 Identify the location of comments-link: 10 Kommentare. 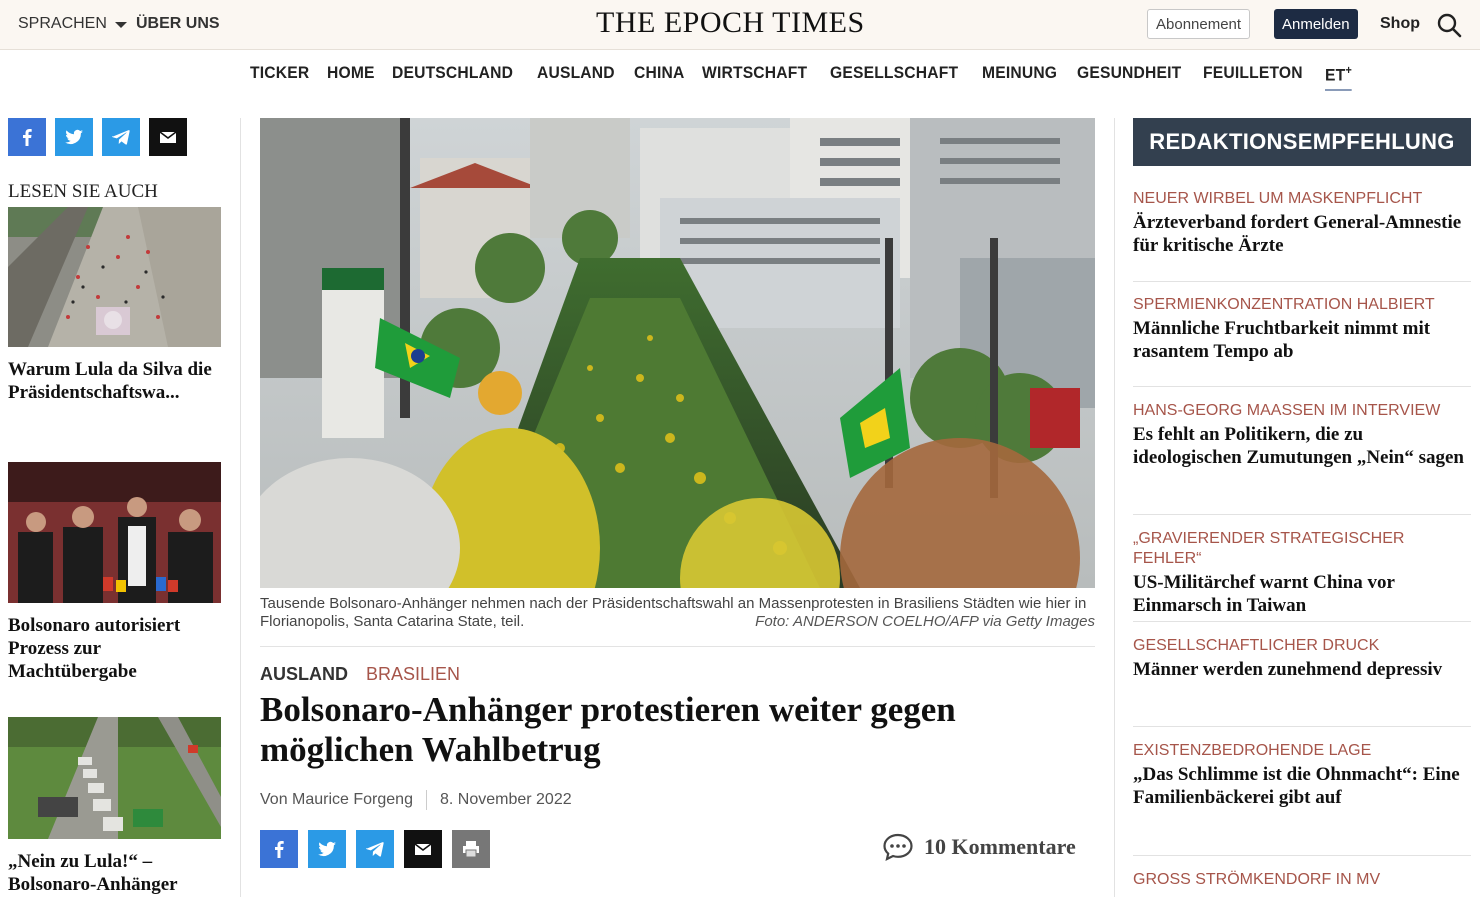
(979, 847).